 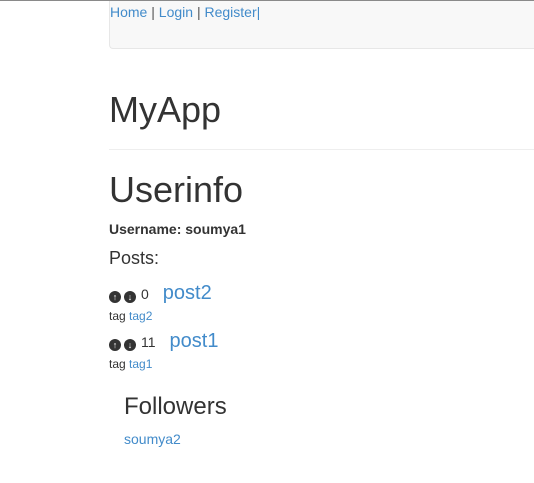 I want to click on post-title-link: post1, so click(x=194, y=341).